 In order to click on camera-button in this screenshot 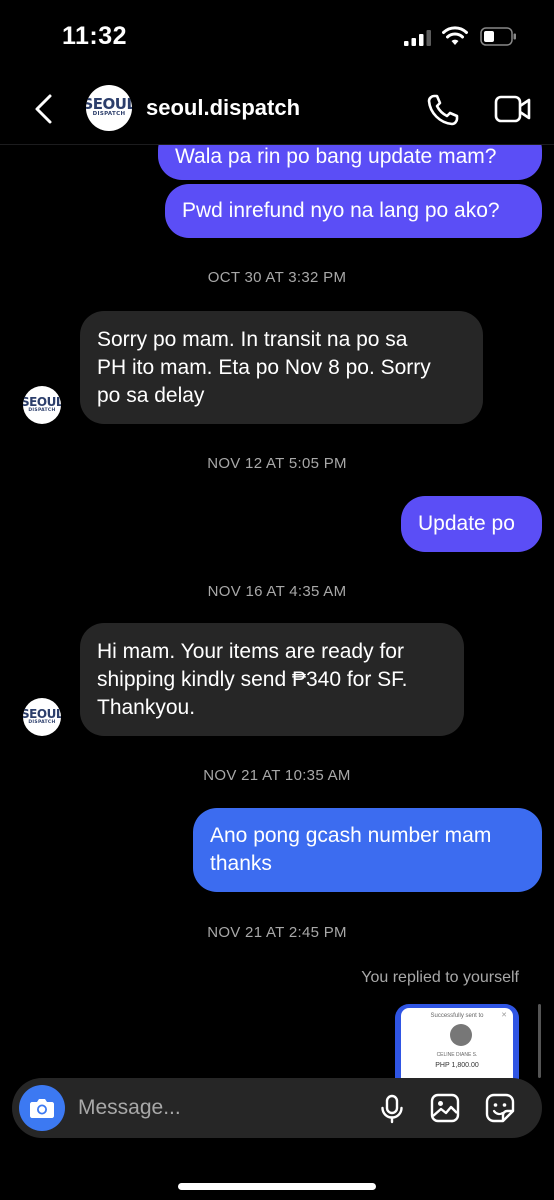, I will do `click(42, 1108)`.